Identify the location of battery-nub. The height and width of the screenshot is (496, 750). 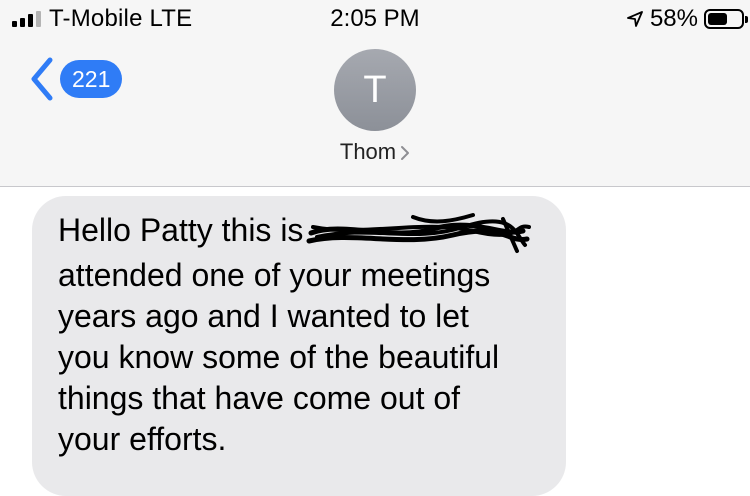
(746, 19).